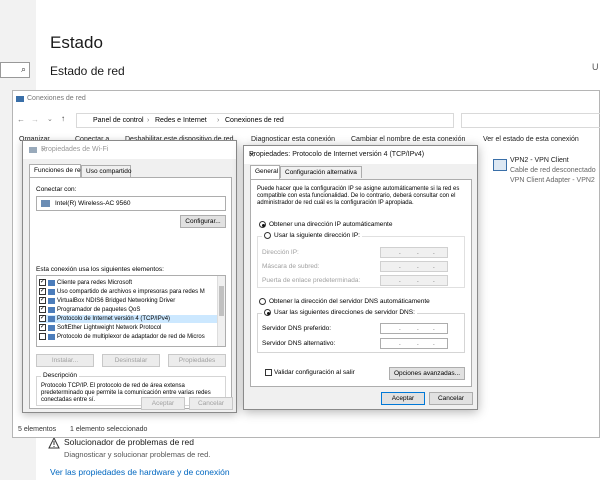 The image size is (600, 480). What do you see at coordinates (51, 282) in the screenshot?
I see `network-client-icon` at bounding box center [51, 282].